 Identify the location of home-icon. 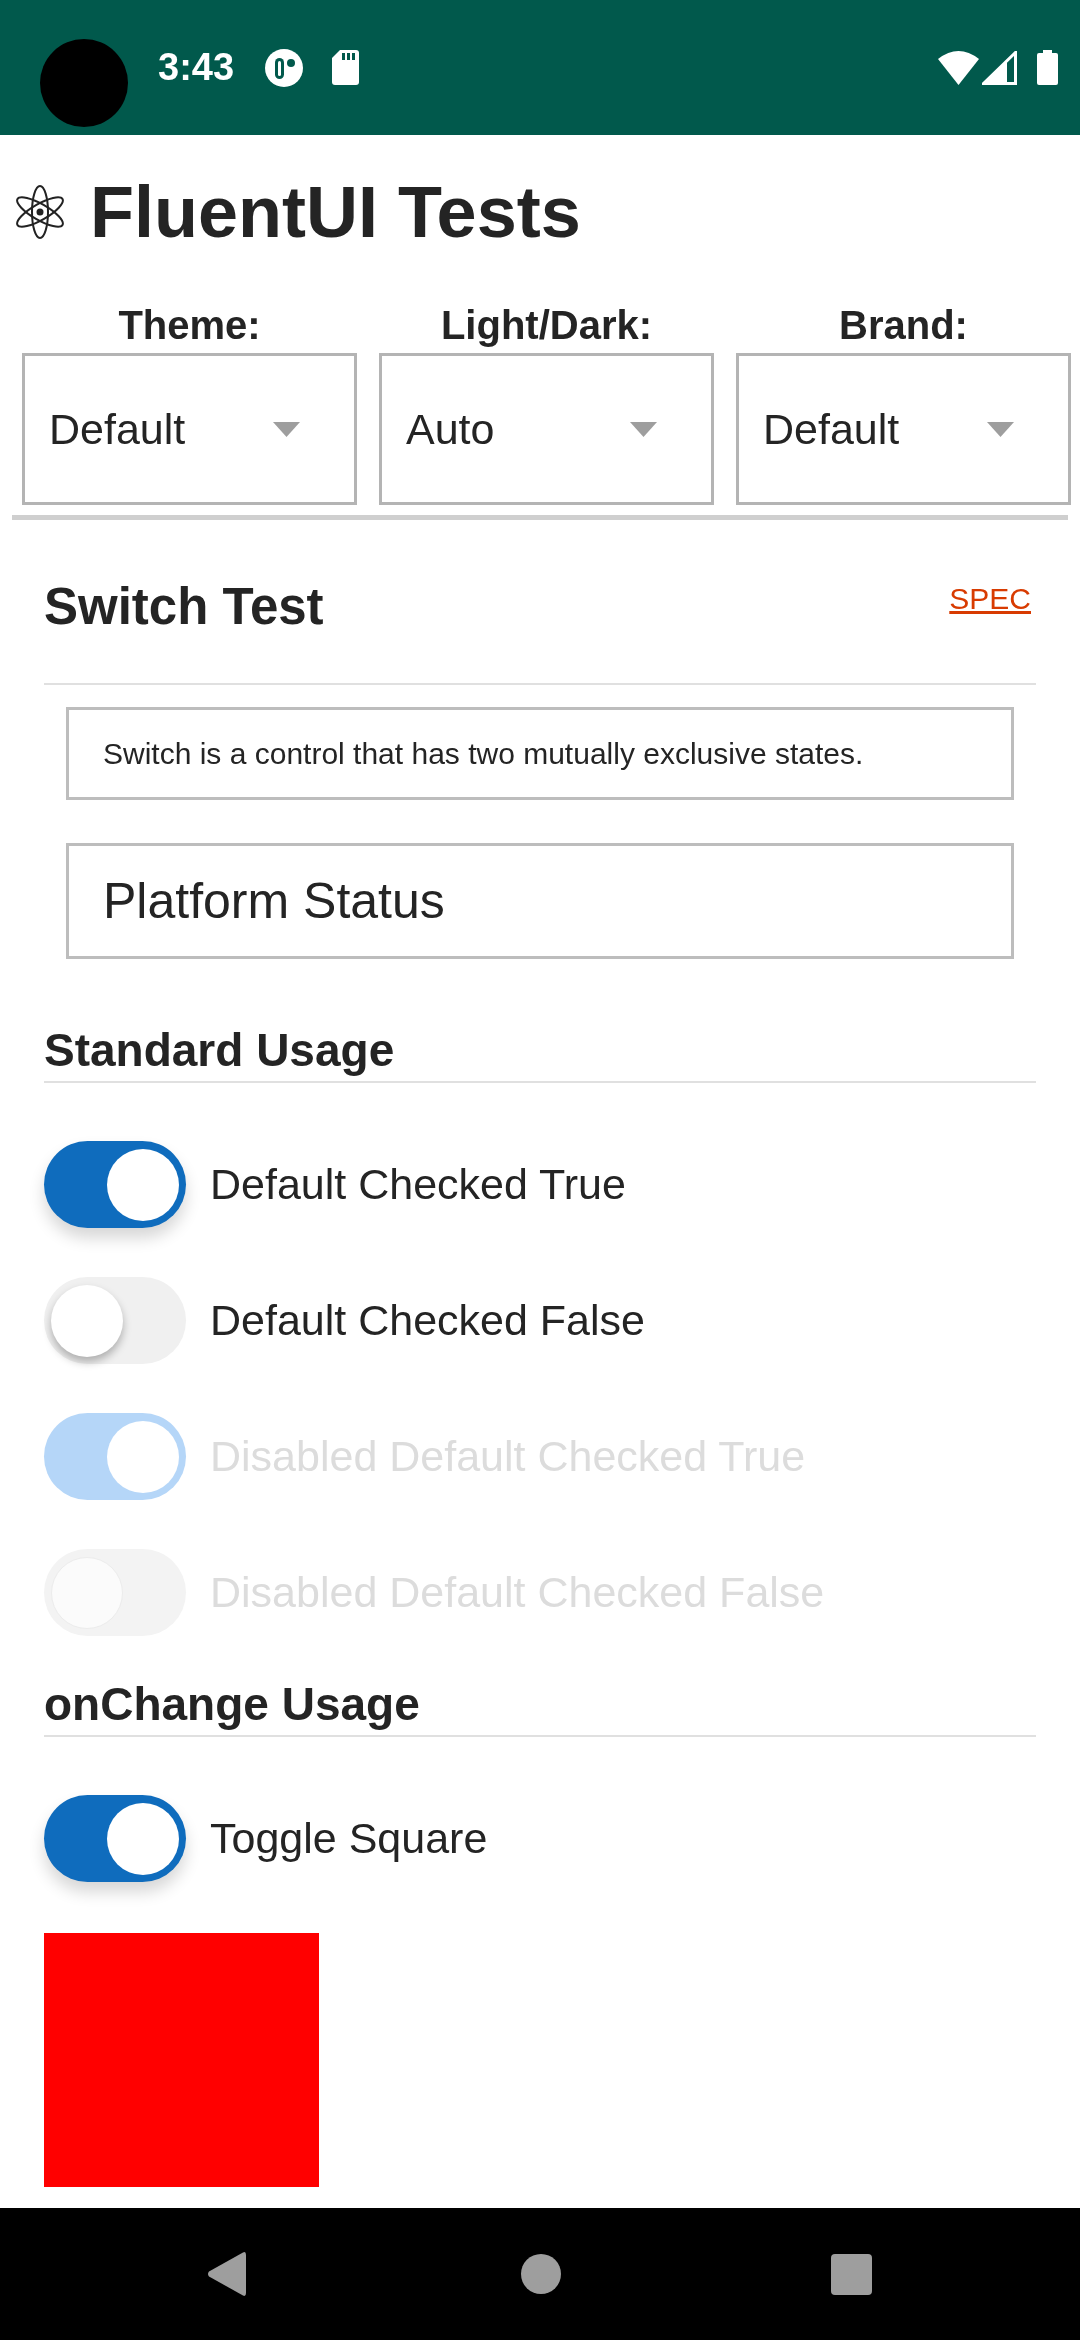
(541, 2274).